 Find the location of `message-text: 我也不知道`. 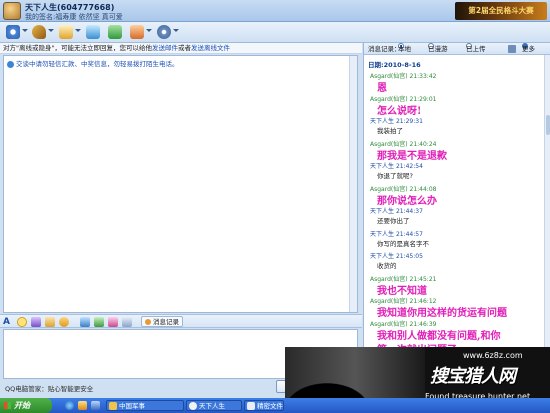

message-text: 我也不知道 is located at coordinates (402, 291).